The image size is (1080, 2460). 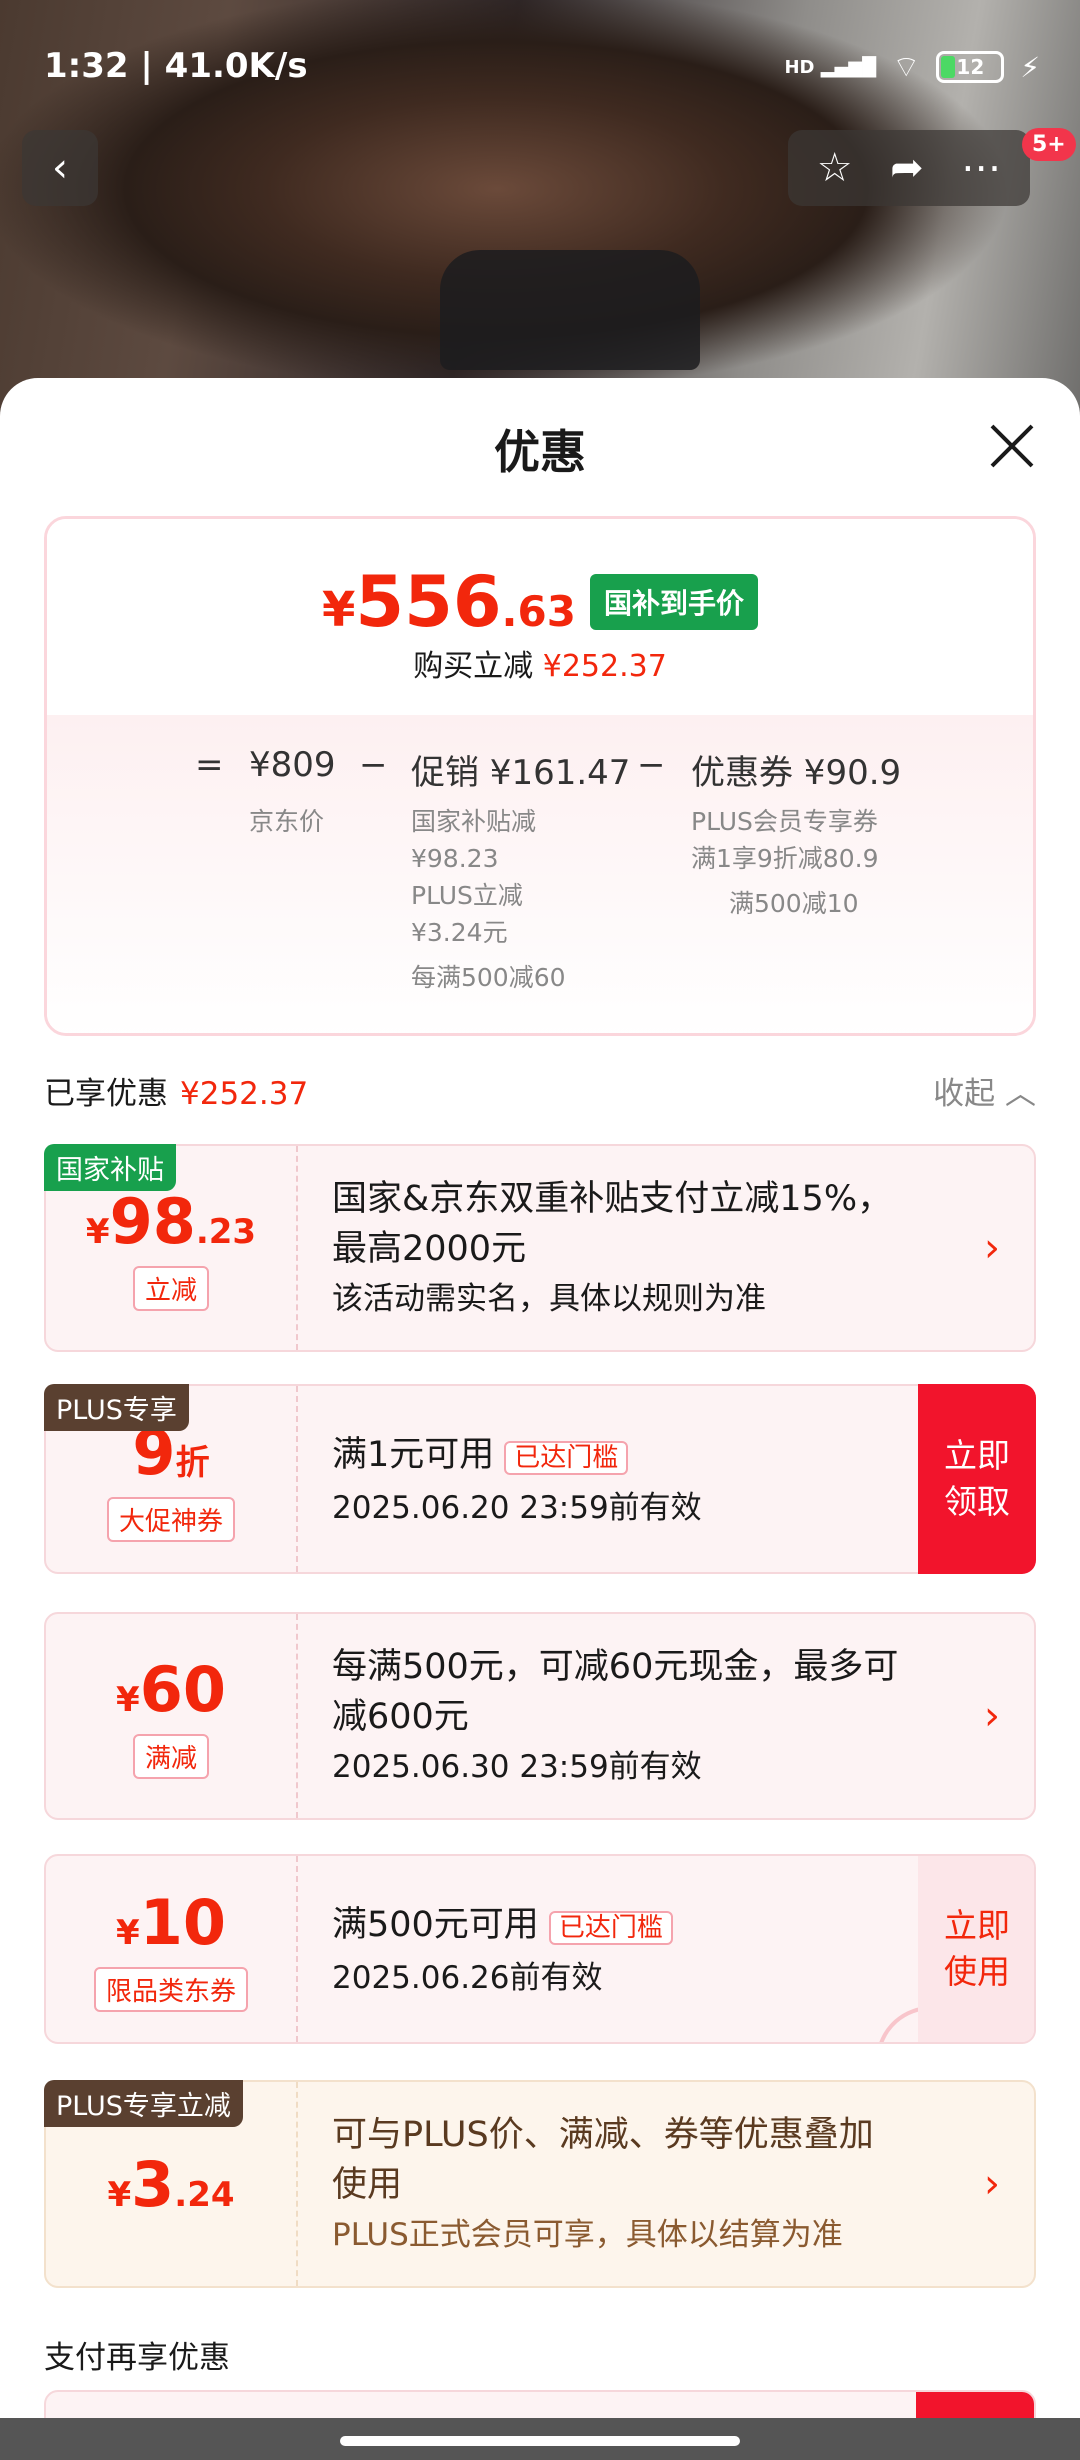 I want to click on subsidy-price-tag: 国补到手价, so click(x=673, y=602).